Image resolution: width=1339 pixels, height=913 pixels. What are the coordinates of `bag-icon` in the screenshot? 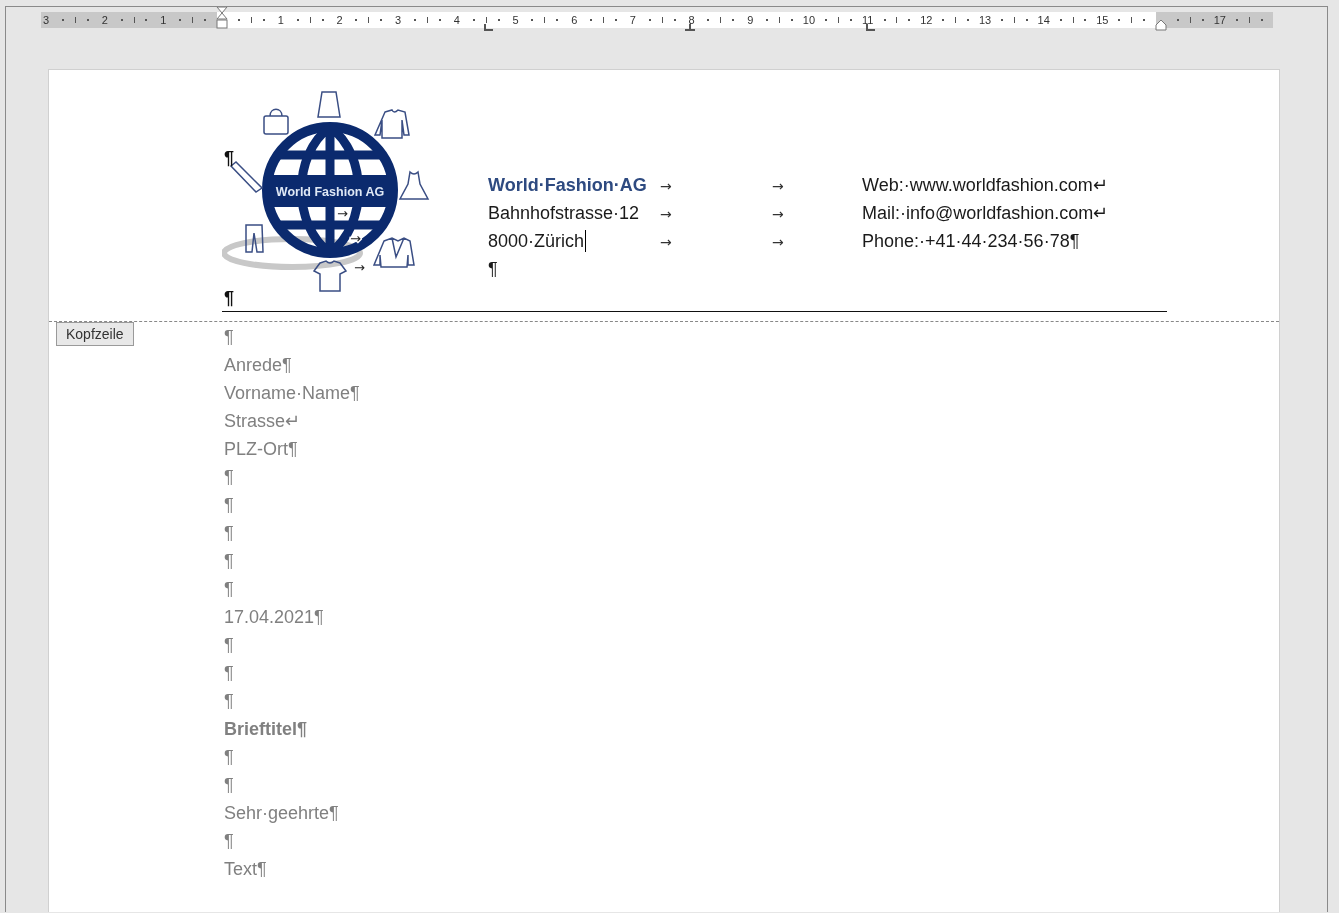 It's located at (276, 121).